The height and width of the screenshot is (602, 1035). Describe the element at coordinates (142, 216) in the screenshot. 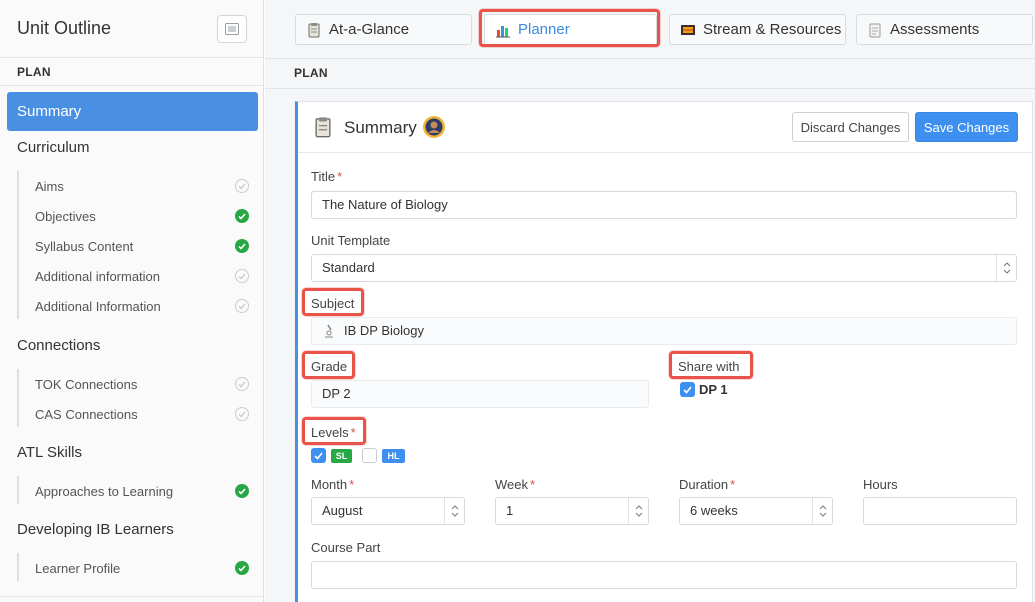

I see `sidebar-item-objectives: Objectives` at that location.